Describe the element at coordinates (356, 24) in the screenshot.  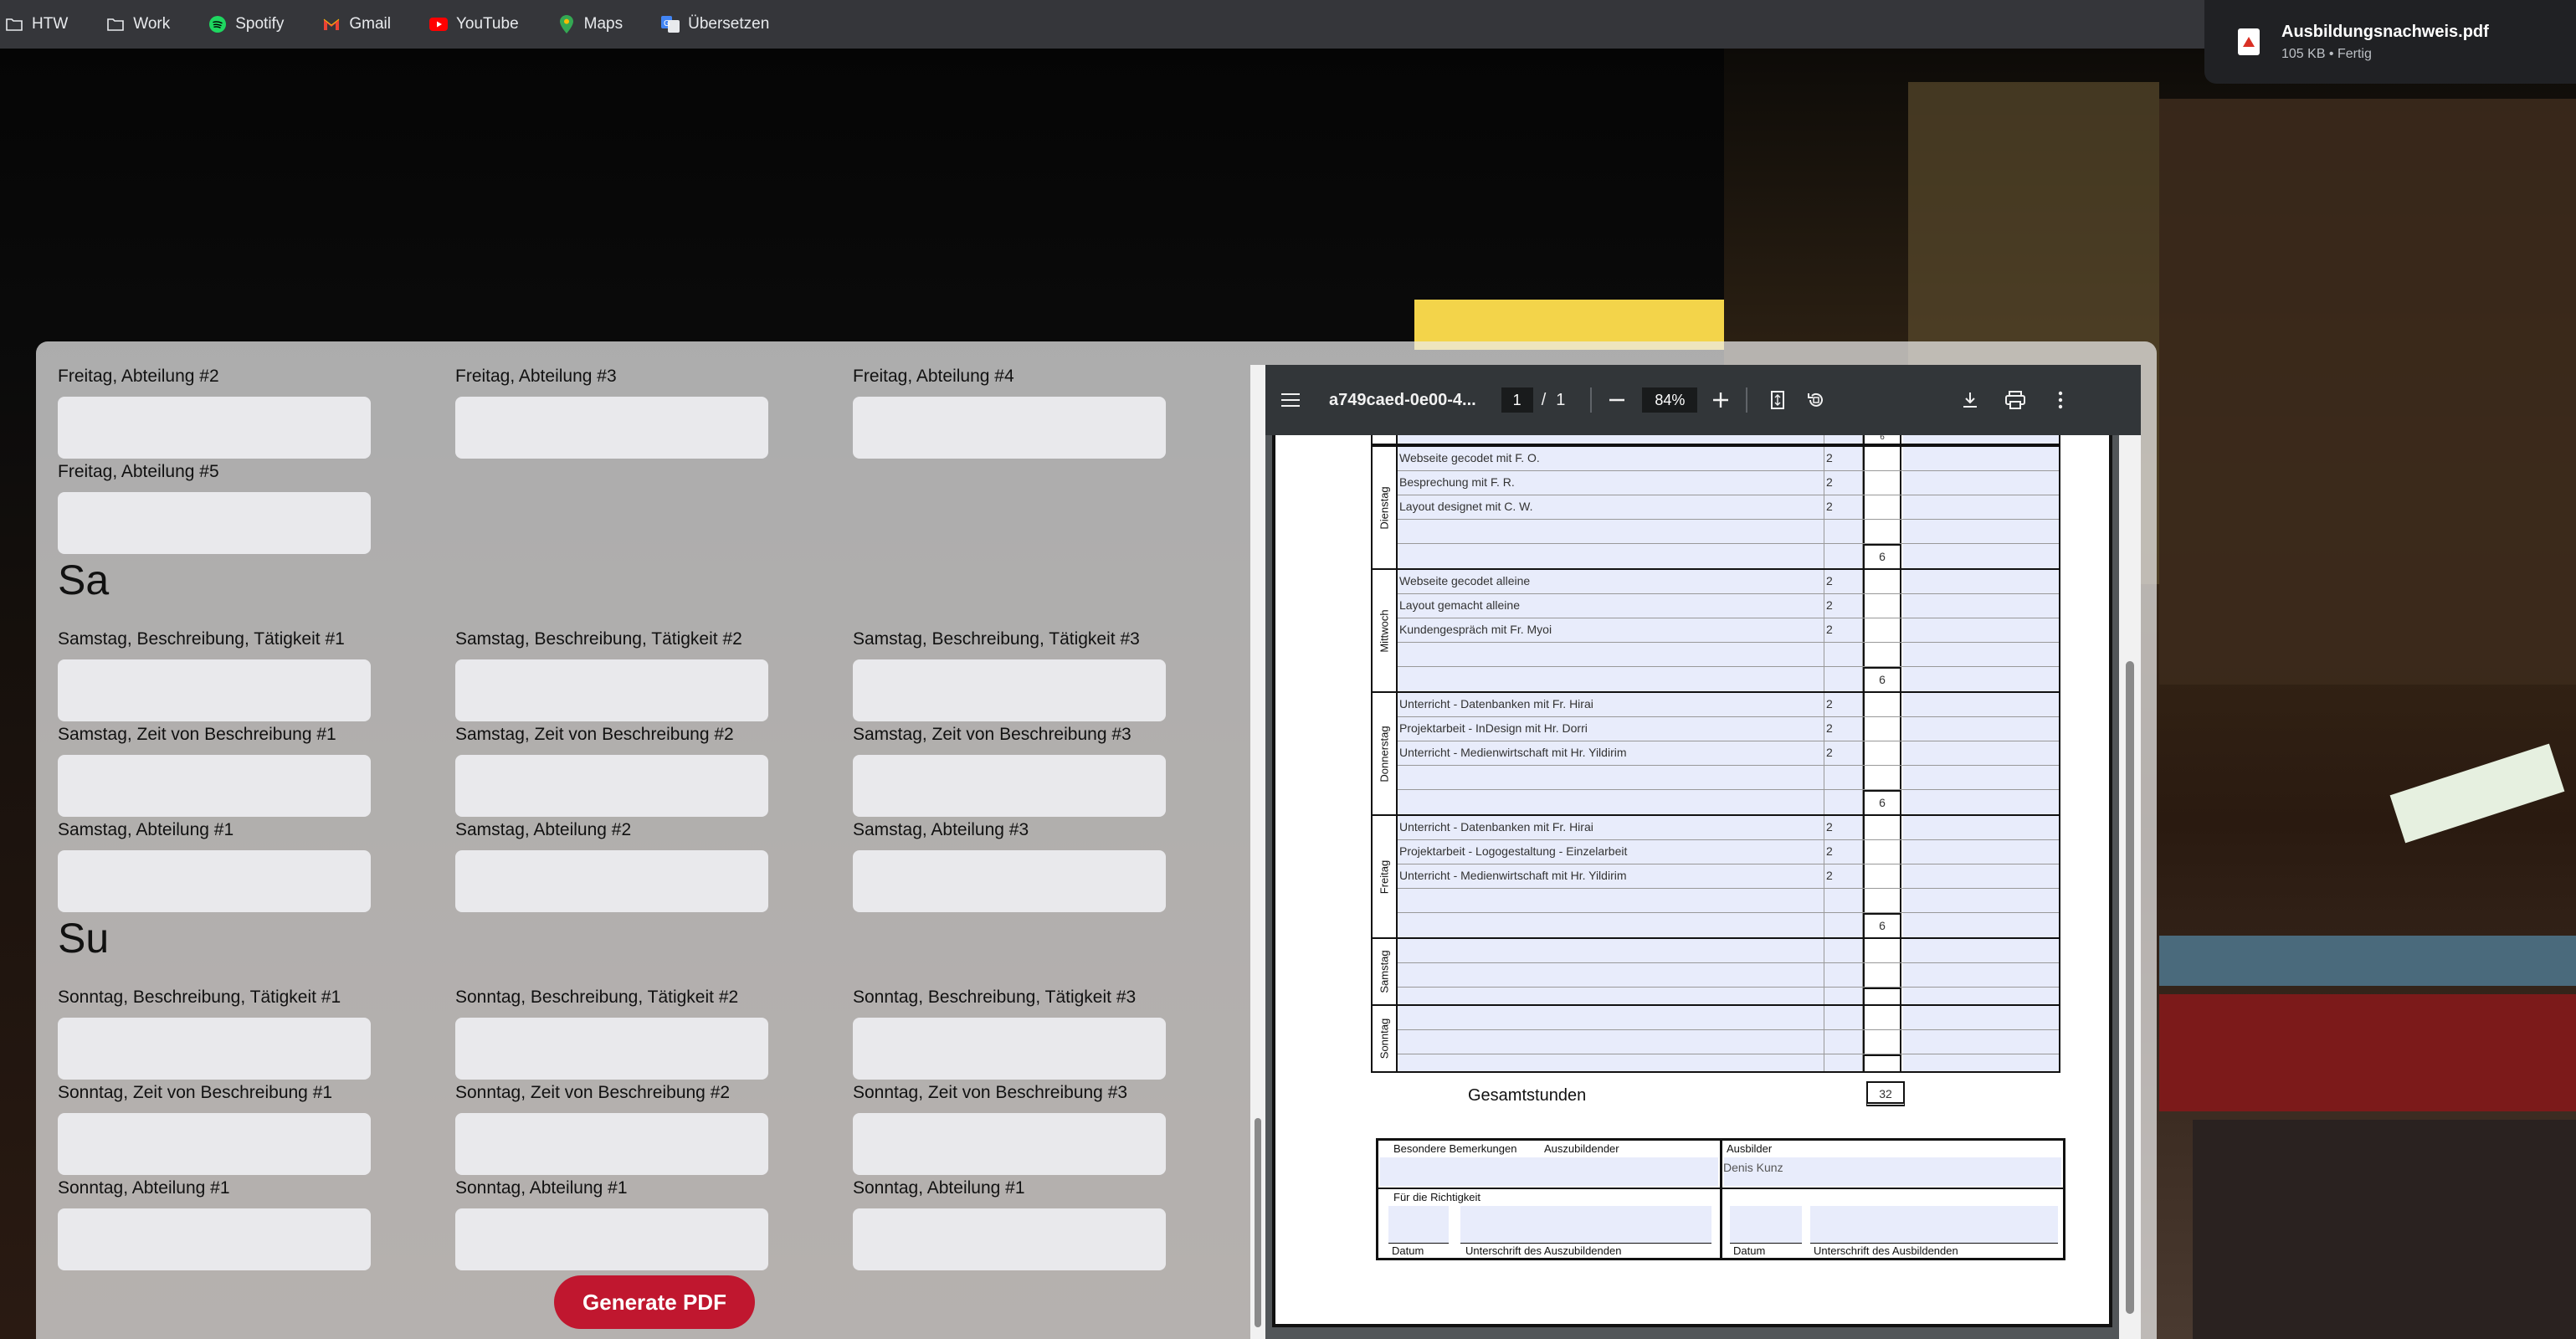
I see `bookmark-gmail: Gmail` at that location.